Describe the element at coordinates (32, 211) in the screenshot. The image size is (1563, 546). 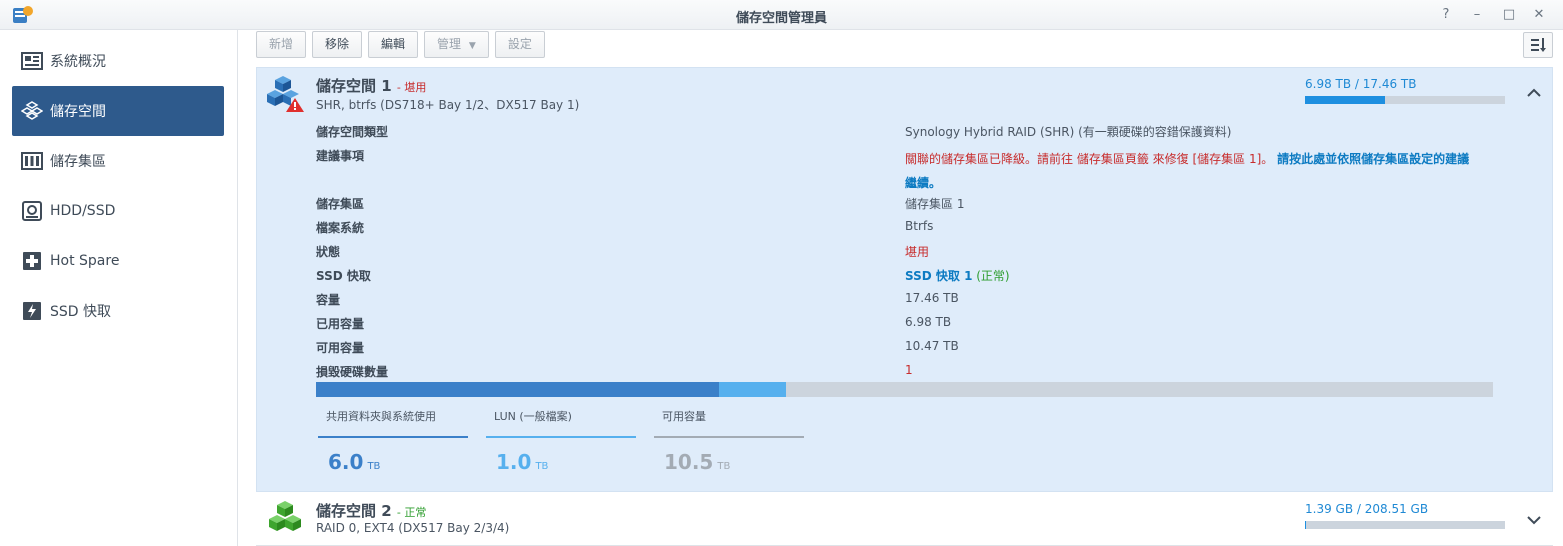
I see `hdd-icon` at that location.